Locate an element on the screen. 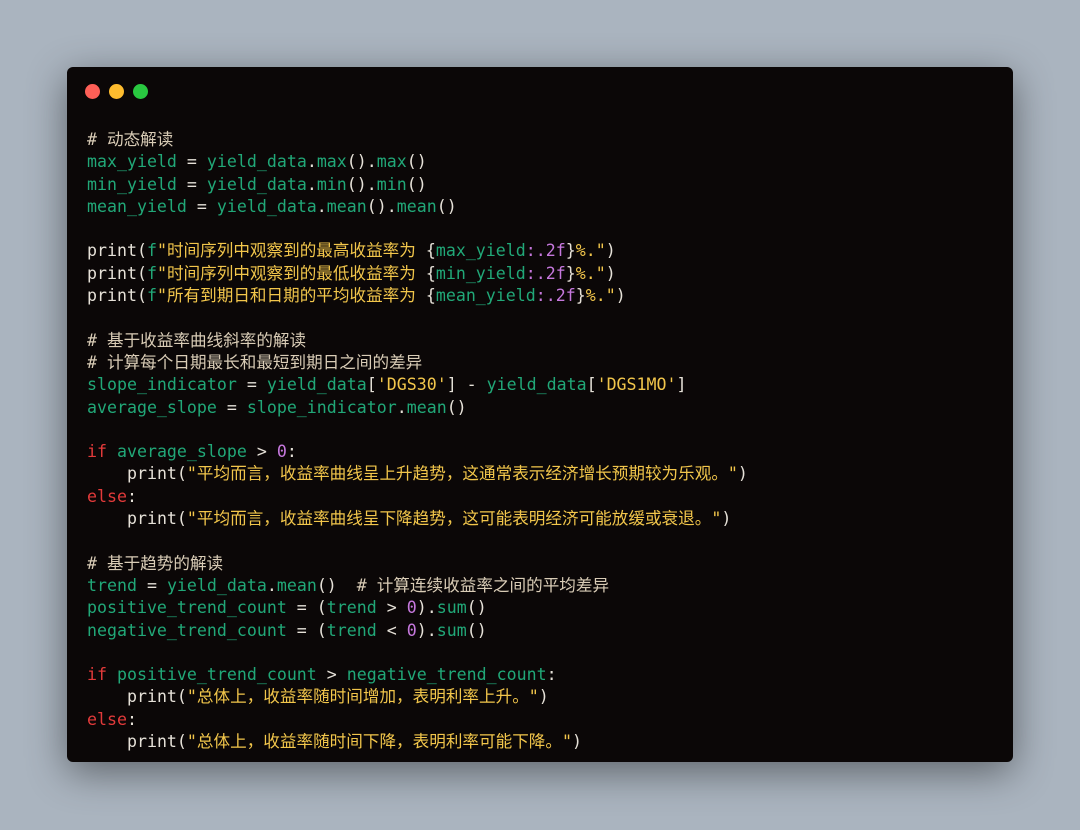 The height and width of the screenshot is (830, 1080). code-token: "平均而言，收益率曲线呈上升趋势，这通常表示经济增长预期较为乐观。" is located at coordinates (462, 474).